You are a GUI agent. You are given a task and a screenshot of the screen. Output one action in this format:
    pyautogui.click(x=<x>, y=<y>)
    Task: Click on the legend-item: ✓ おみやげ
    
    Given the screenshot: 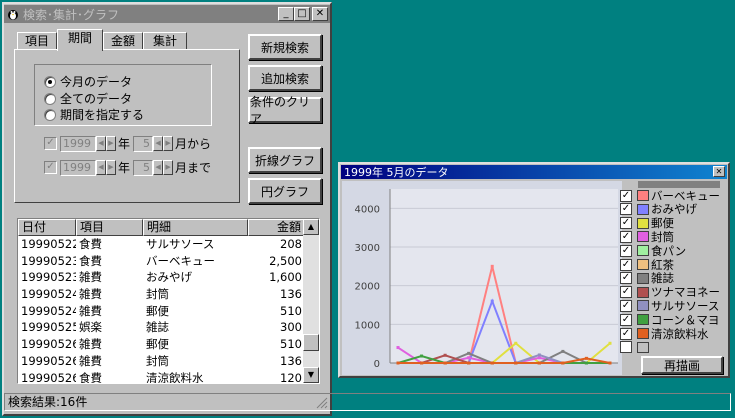 What is the action you would take?
    pyautogui.click(x=670, y=209)
    